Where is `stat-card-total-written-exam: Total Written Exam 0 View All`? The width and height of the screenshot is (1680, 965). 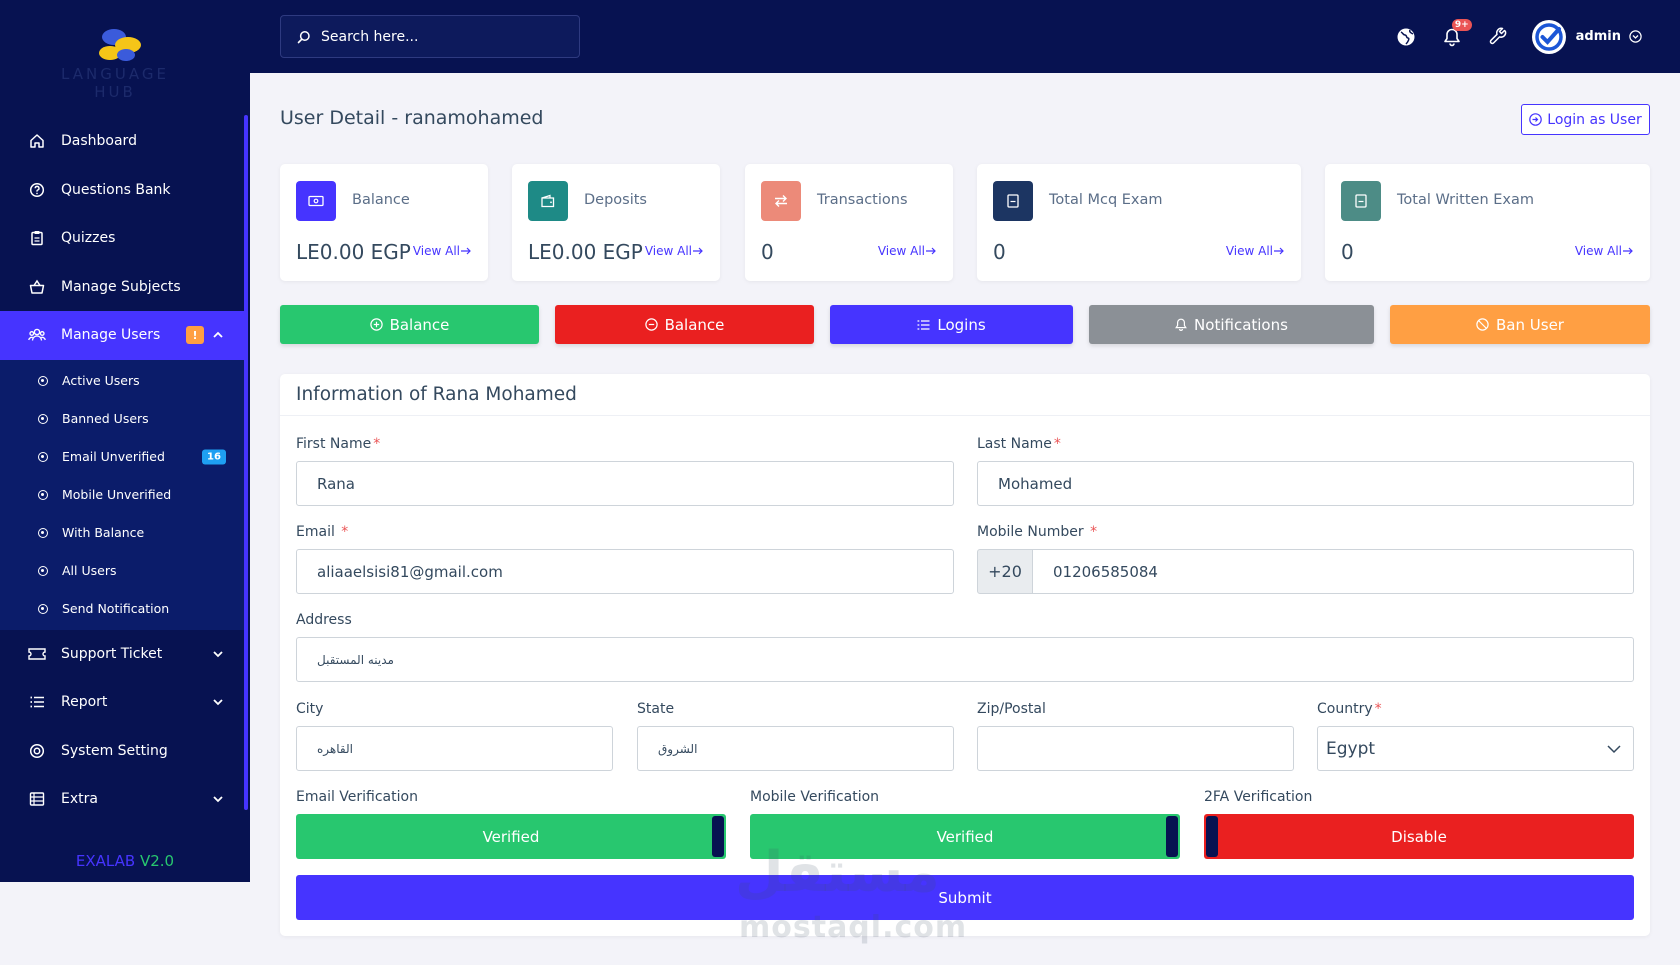
stat-card-total-written-exam: Total Written Exam 0 View All is located at coordinates (1487, 222).